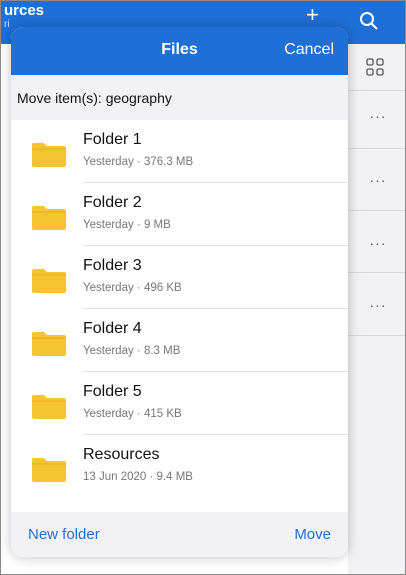 This screenshot has height=575, width=406. What do you see at coordinates (132, 288) in the screenshot?
I see `folder-meta: Yesterday · 496 KB` at bounding box center [132, 288].